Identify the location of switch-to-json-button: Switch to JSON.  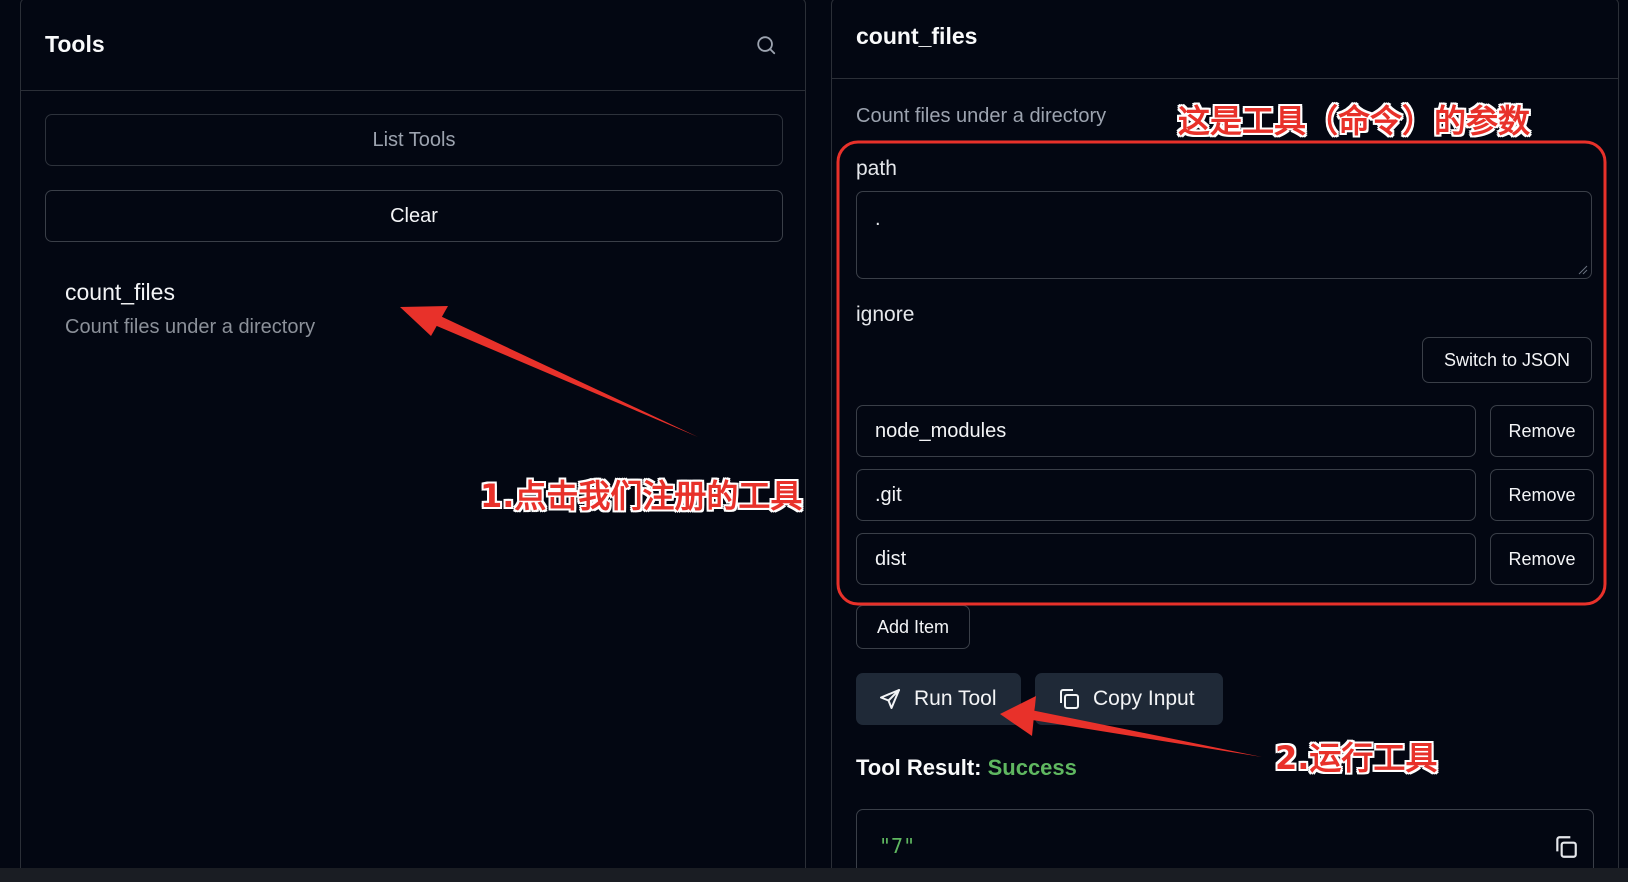
(1507, 360).